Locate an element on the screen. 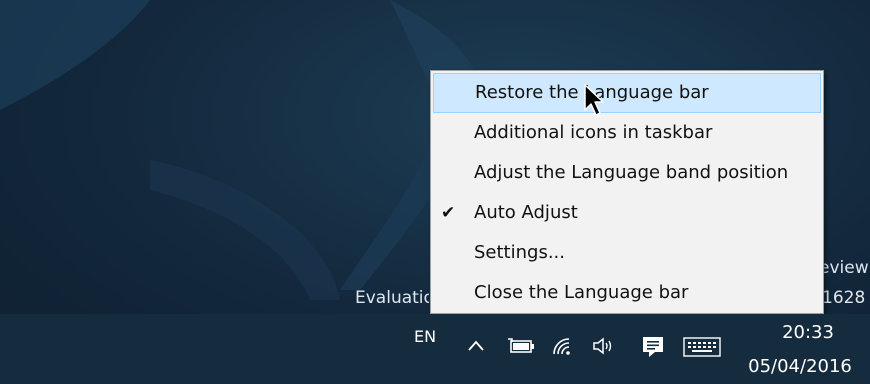 This screenshot has height=384, width=870. menu-item-label: Adjust the Language band position is located at coordinates (631, 172).